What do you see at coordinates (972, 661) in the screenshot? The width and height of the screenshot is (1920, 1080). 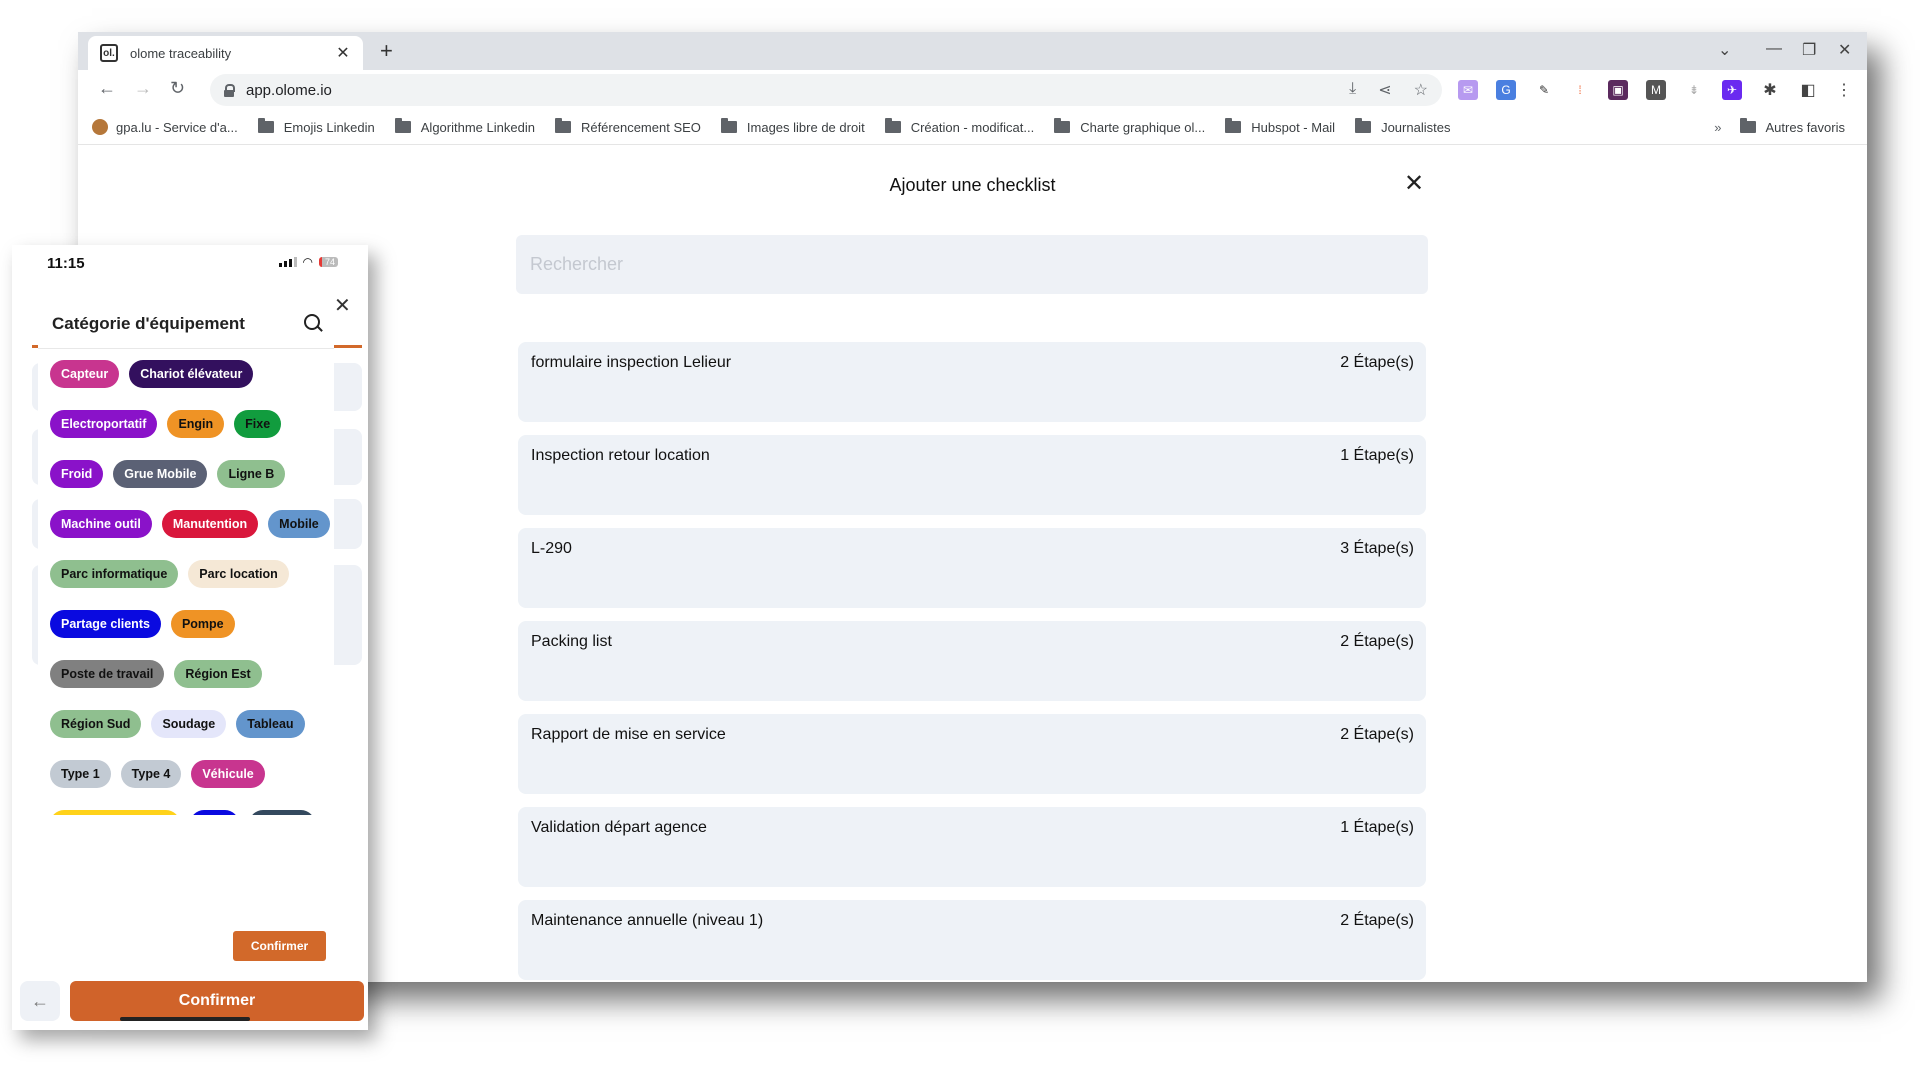 I see `checklist-item: Packing list 2 Étape(s)` at bounding box center [972, 661].